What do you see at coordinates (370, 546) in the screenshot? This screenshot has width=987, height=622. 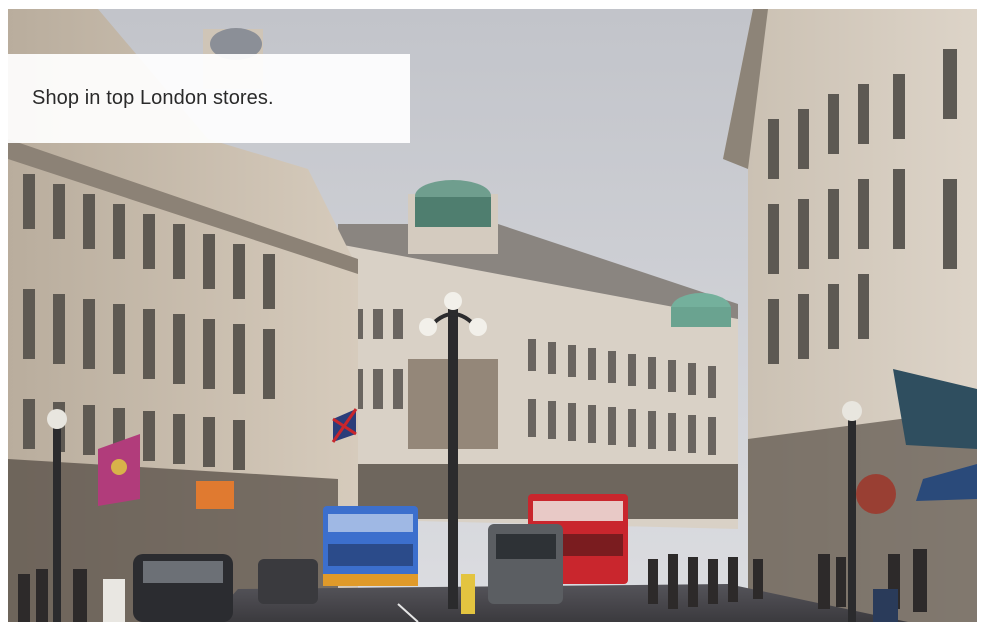 I see `blue-bus` at bounding box center [370, 546].